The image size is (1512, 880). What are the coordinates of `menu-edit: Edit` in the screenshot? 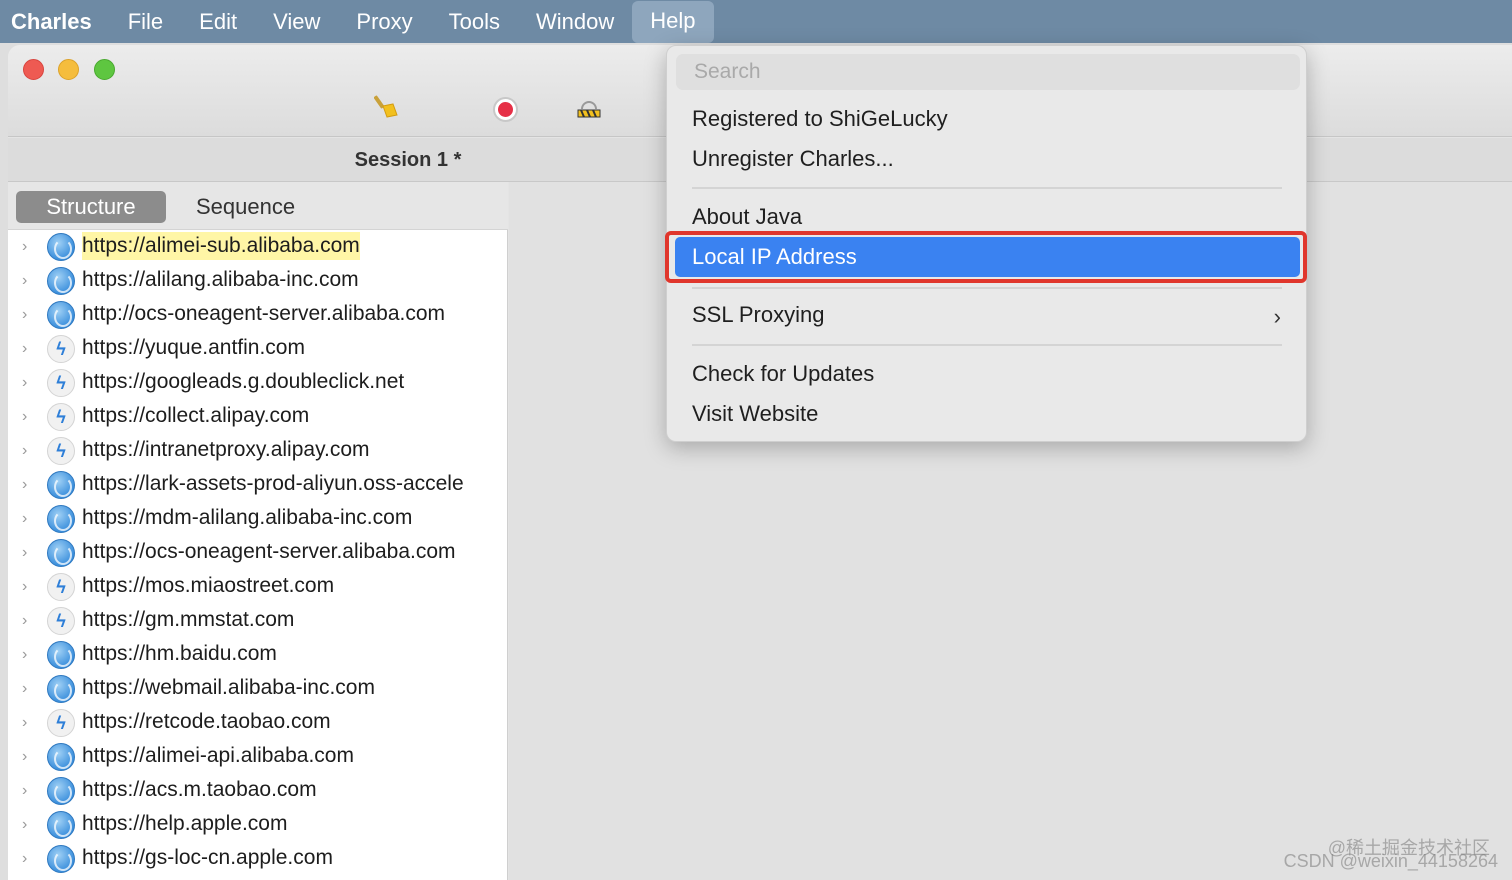 It's located at (218, 21).